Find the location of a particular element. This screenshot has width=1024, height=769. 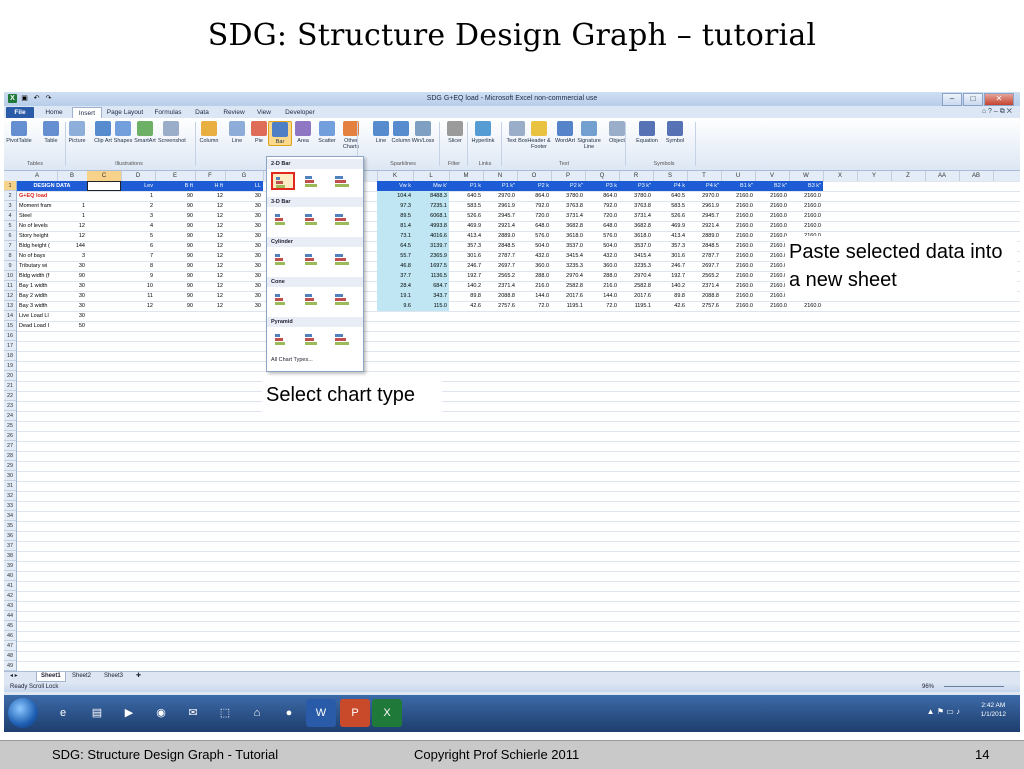

data-cell: Steel is located at coordinates (38, 216).